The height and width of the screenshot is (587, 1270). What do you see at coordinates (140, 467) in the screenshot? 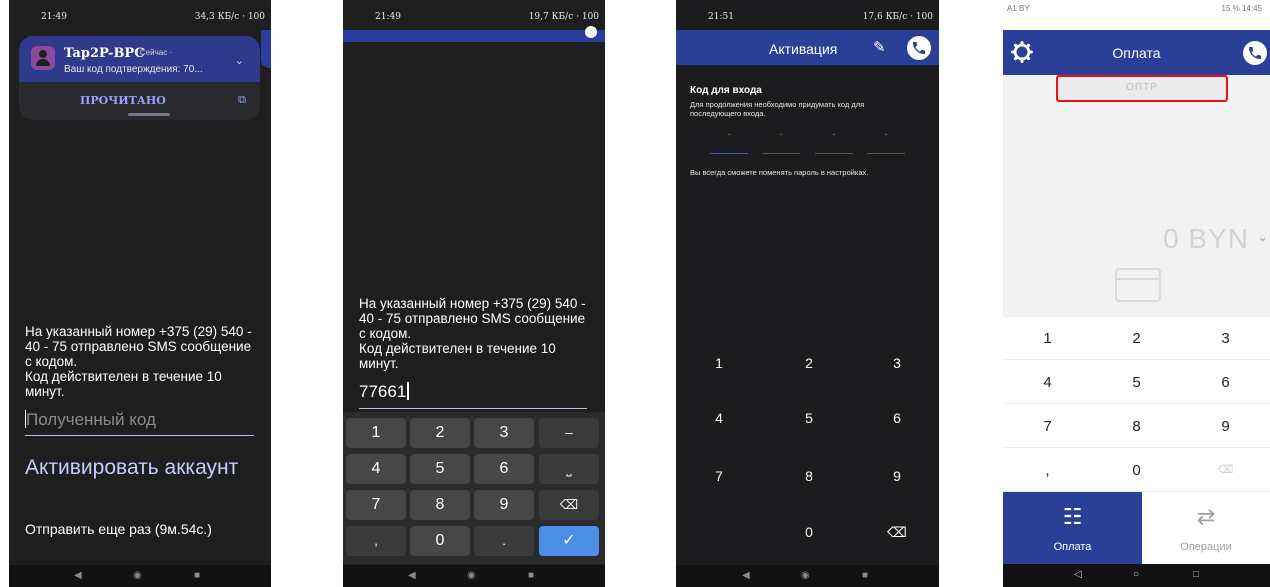
I see `activate-account-button: Активировать аккаунт` at bounding box center [140, 467].